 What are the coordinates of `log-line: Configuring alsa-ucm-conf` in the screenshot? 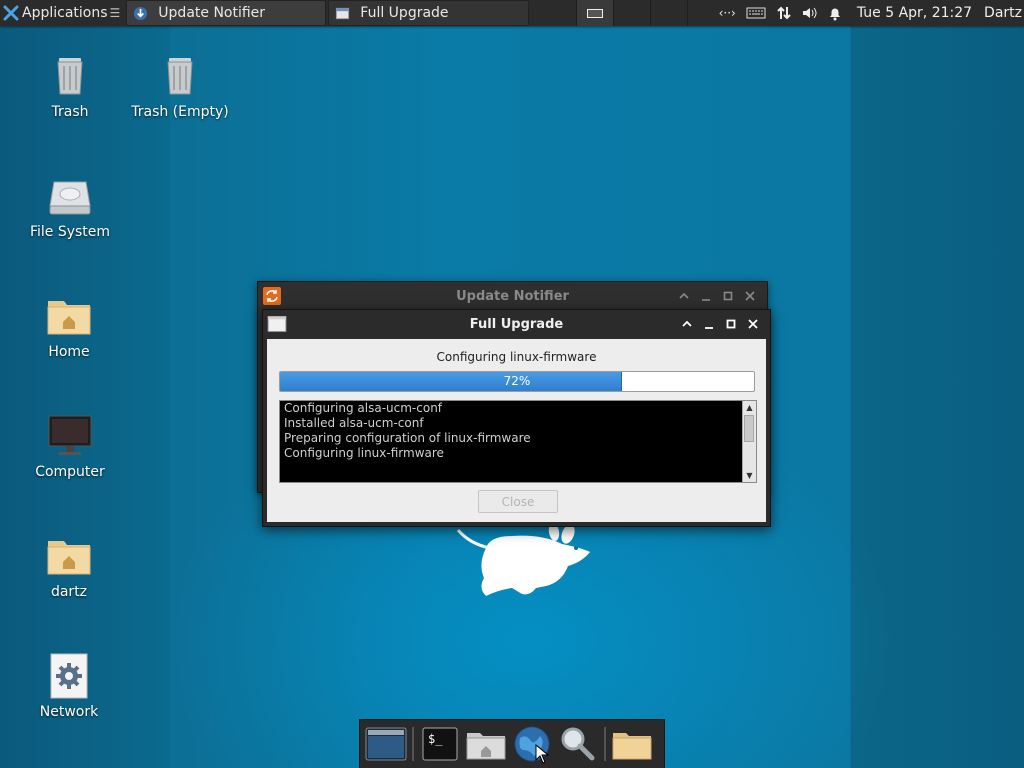 It's located at (363, 408).